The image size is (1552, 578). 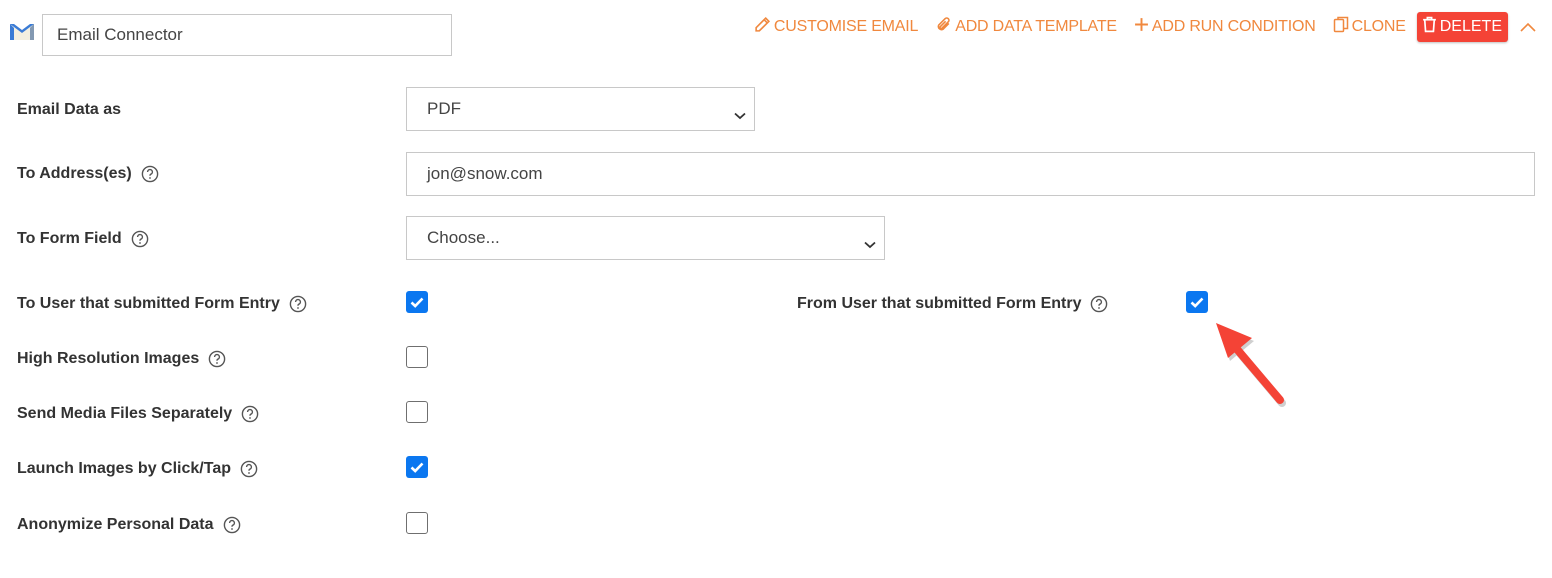 I want to click on gmail-envelope-icon, so click(x=22, y=32).